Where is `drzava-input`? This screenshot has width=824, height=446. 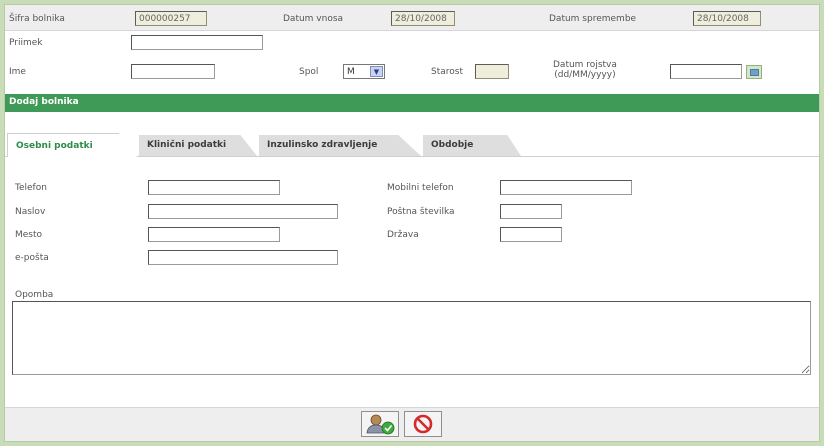 drzava-input is located at coordinates (531, 234).